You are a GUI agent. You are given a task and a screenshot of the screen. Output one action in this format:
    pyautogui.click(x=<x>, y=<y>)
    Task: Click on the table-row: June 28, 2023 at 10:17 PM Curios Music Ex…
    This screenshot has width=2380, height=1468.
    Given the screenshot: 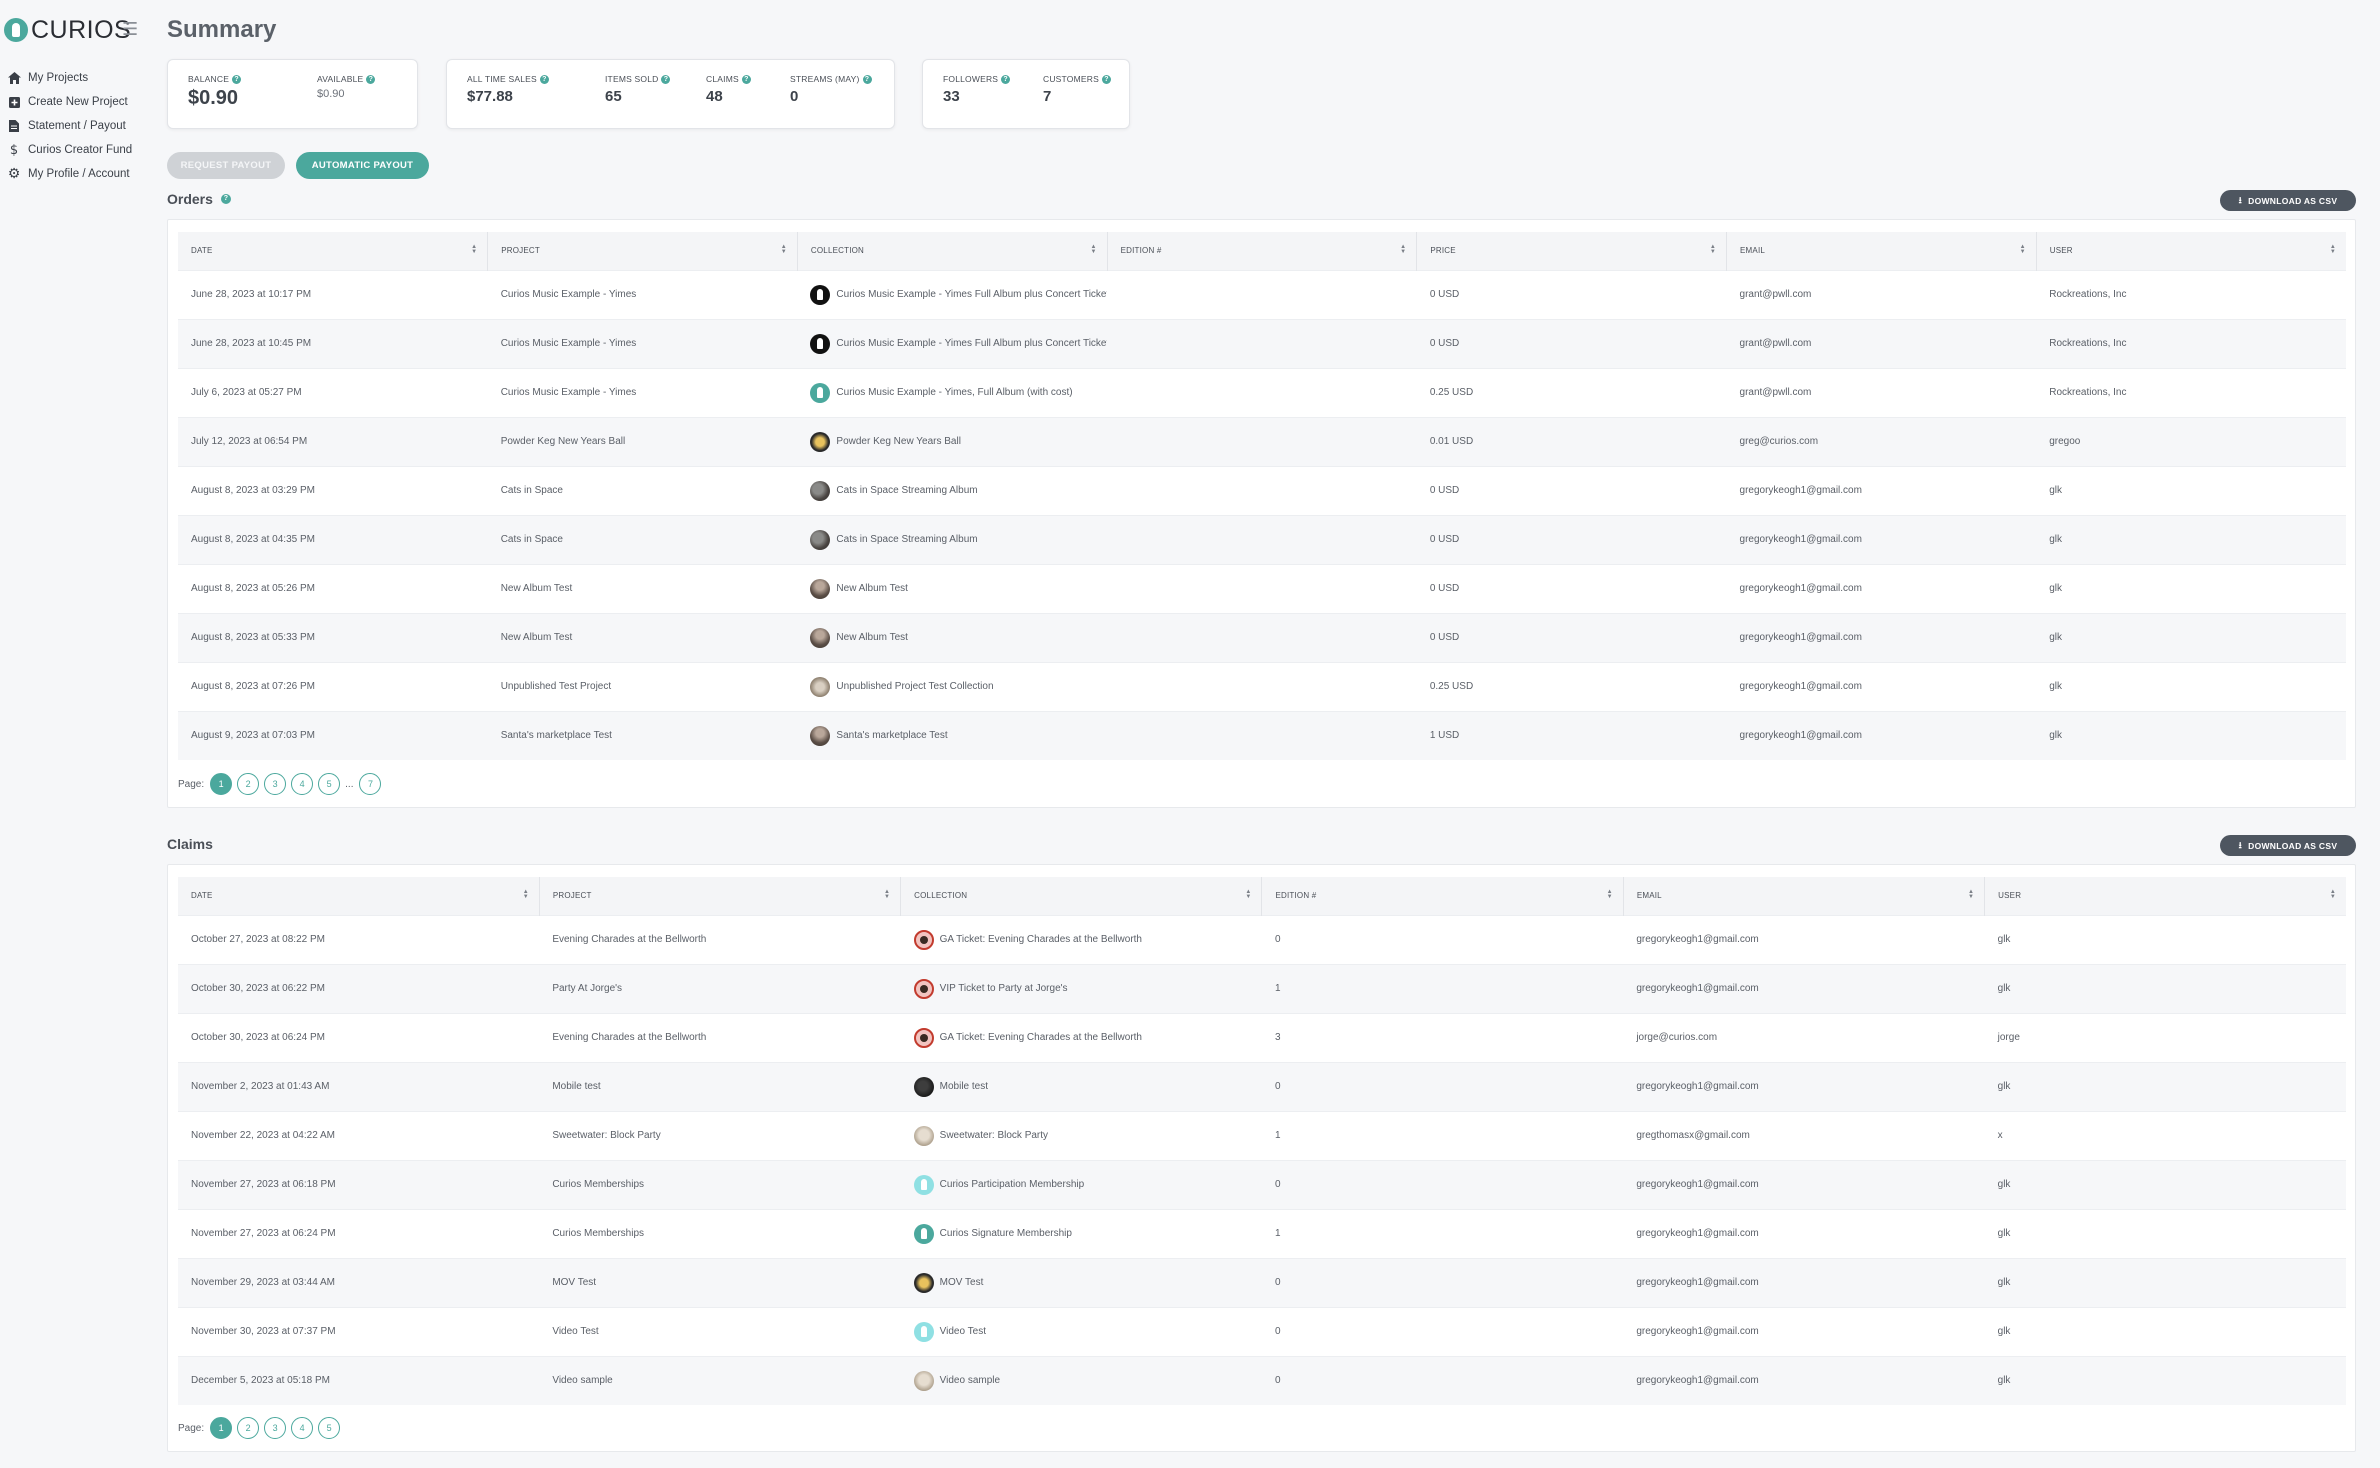 What is the action you would take?
    pyautogui.click(x=1262, y=294)
    